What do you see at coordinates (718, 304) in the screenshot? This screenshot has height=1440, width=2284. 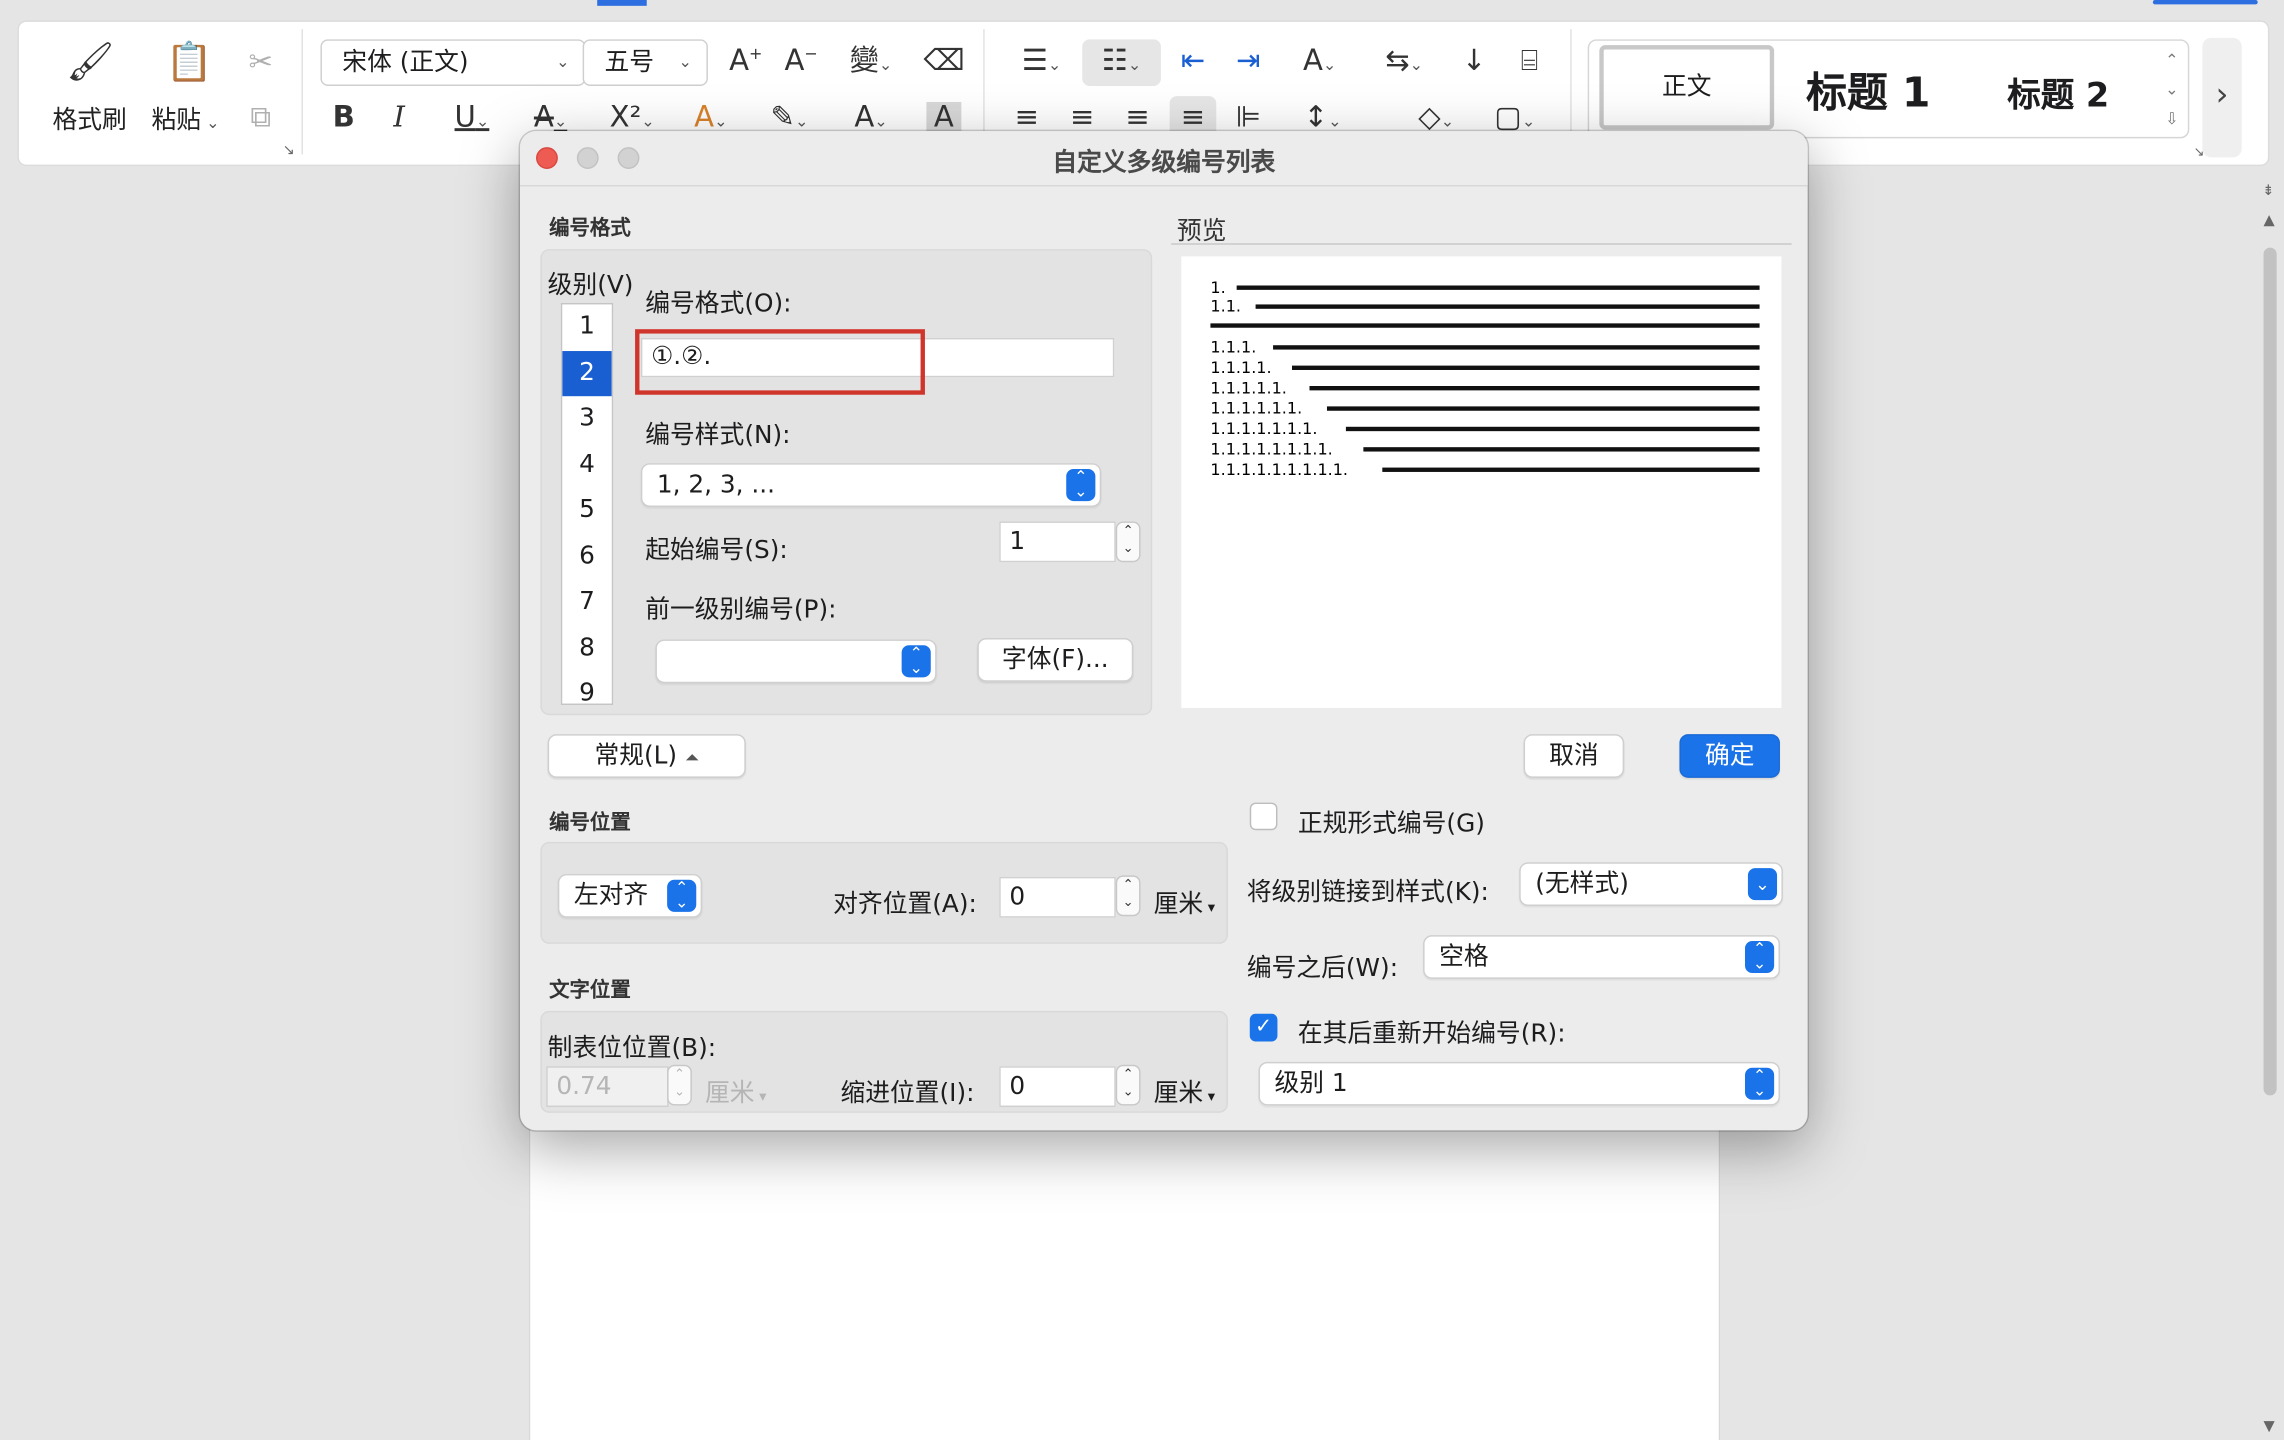 I see `format-label: 编号格式(O):` at bounding box center [718, 304].